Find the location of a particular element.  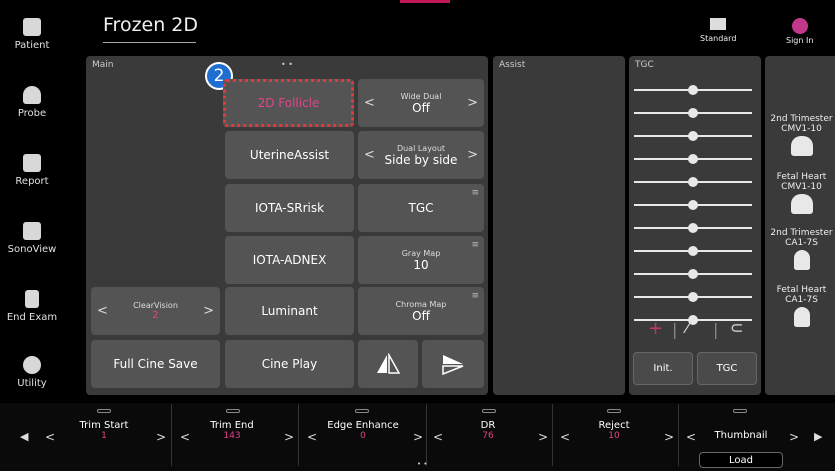

wide-dual-control: < Wide Dual Off > is located at coordinates (421, 103).